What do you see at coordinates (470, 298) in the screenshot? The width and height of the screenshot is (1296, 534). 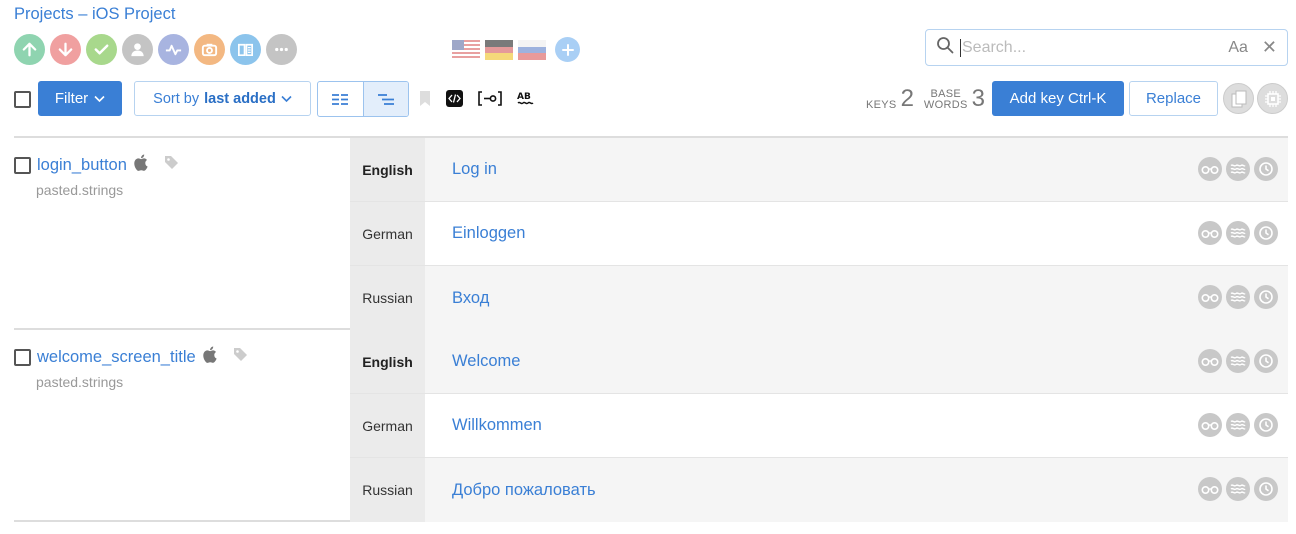 I see `translation-value: Вход` at bounding box center [470, 298].